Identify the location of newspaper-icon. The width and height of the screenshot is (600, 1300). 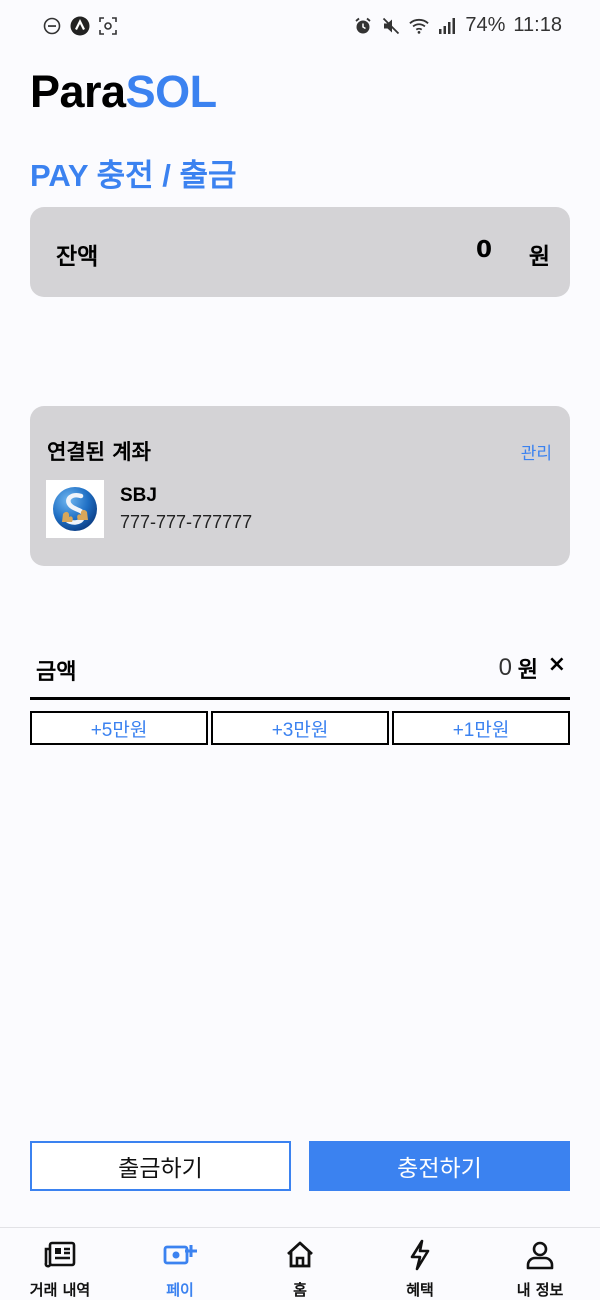
(60, 1254).